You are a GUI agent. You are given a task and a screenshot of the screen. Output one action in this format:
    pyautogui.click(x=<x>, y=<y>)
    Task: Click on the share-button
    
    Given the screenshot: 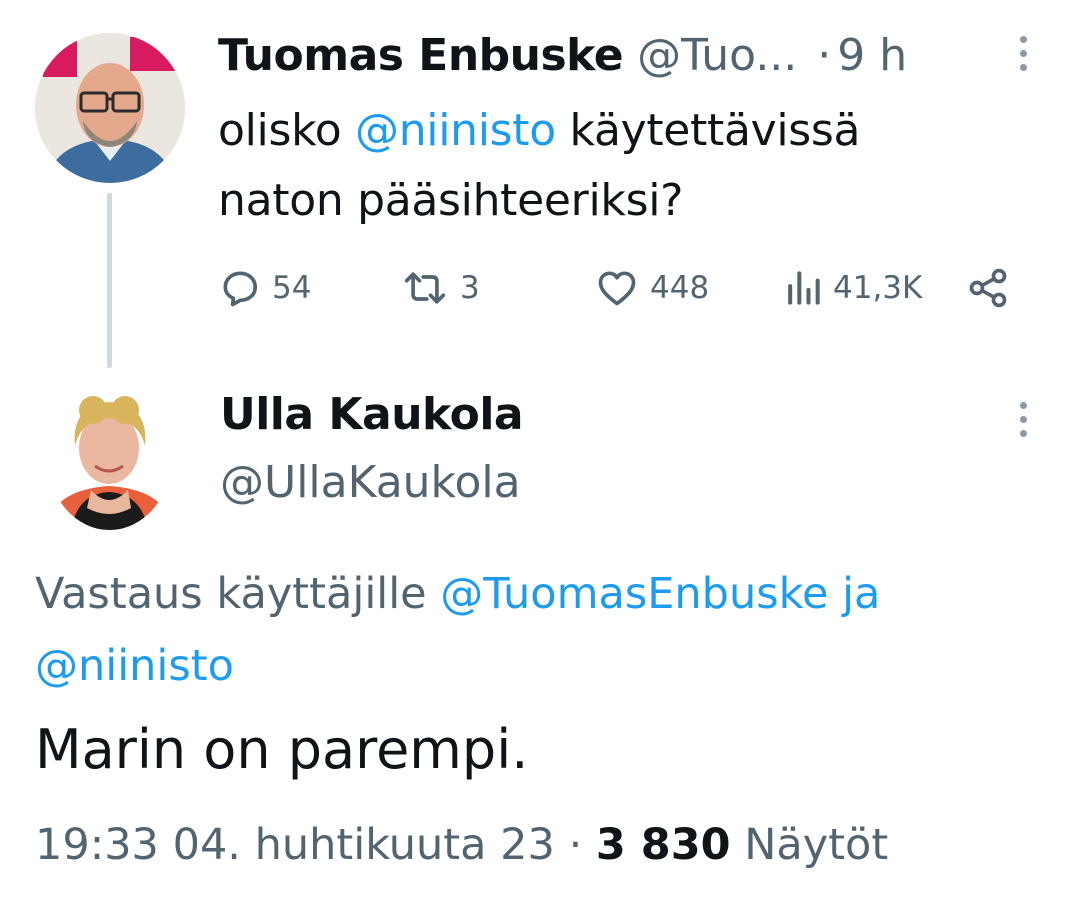 What is the action you would take?
    pyautogui.click(x=988, y=288)
    